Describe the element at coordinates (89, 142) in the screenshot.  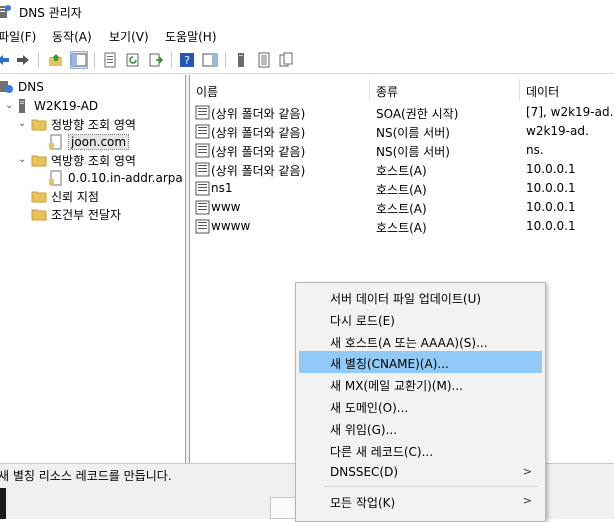
I see `tree-item-joon-com: joon.com` at that location.